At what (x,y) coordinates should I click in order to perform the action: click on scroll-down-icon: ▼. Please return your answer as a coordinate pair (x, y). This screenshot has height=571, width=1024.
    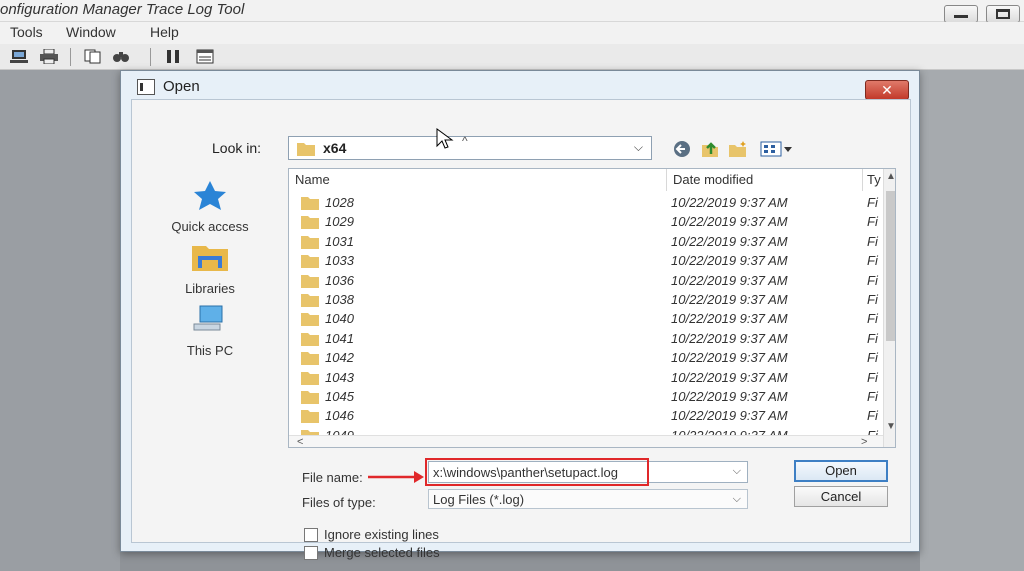
    Looking at the image, I should click on (890, 426).